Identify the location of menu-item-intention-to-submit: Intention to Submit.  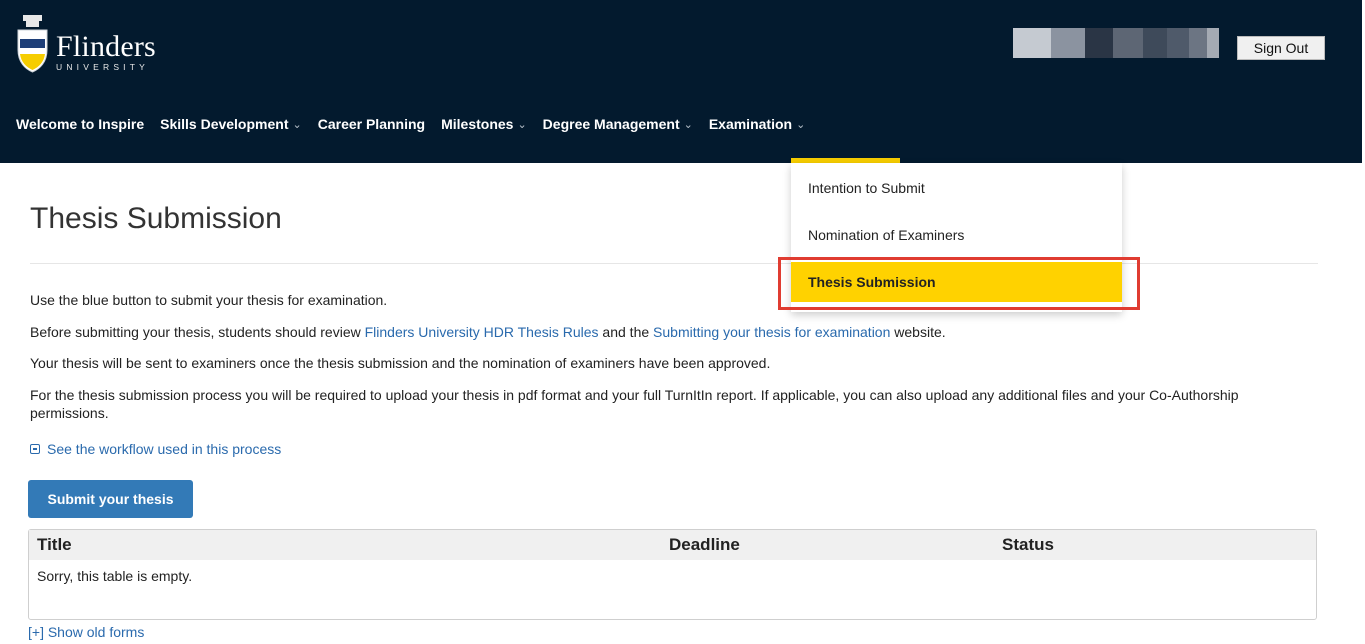
(956, 188).